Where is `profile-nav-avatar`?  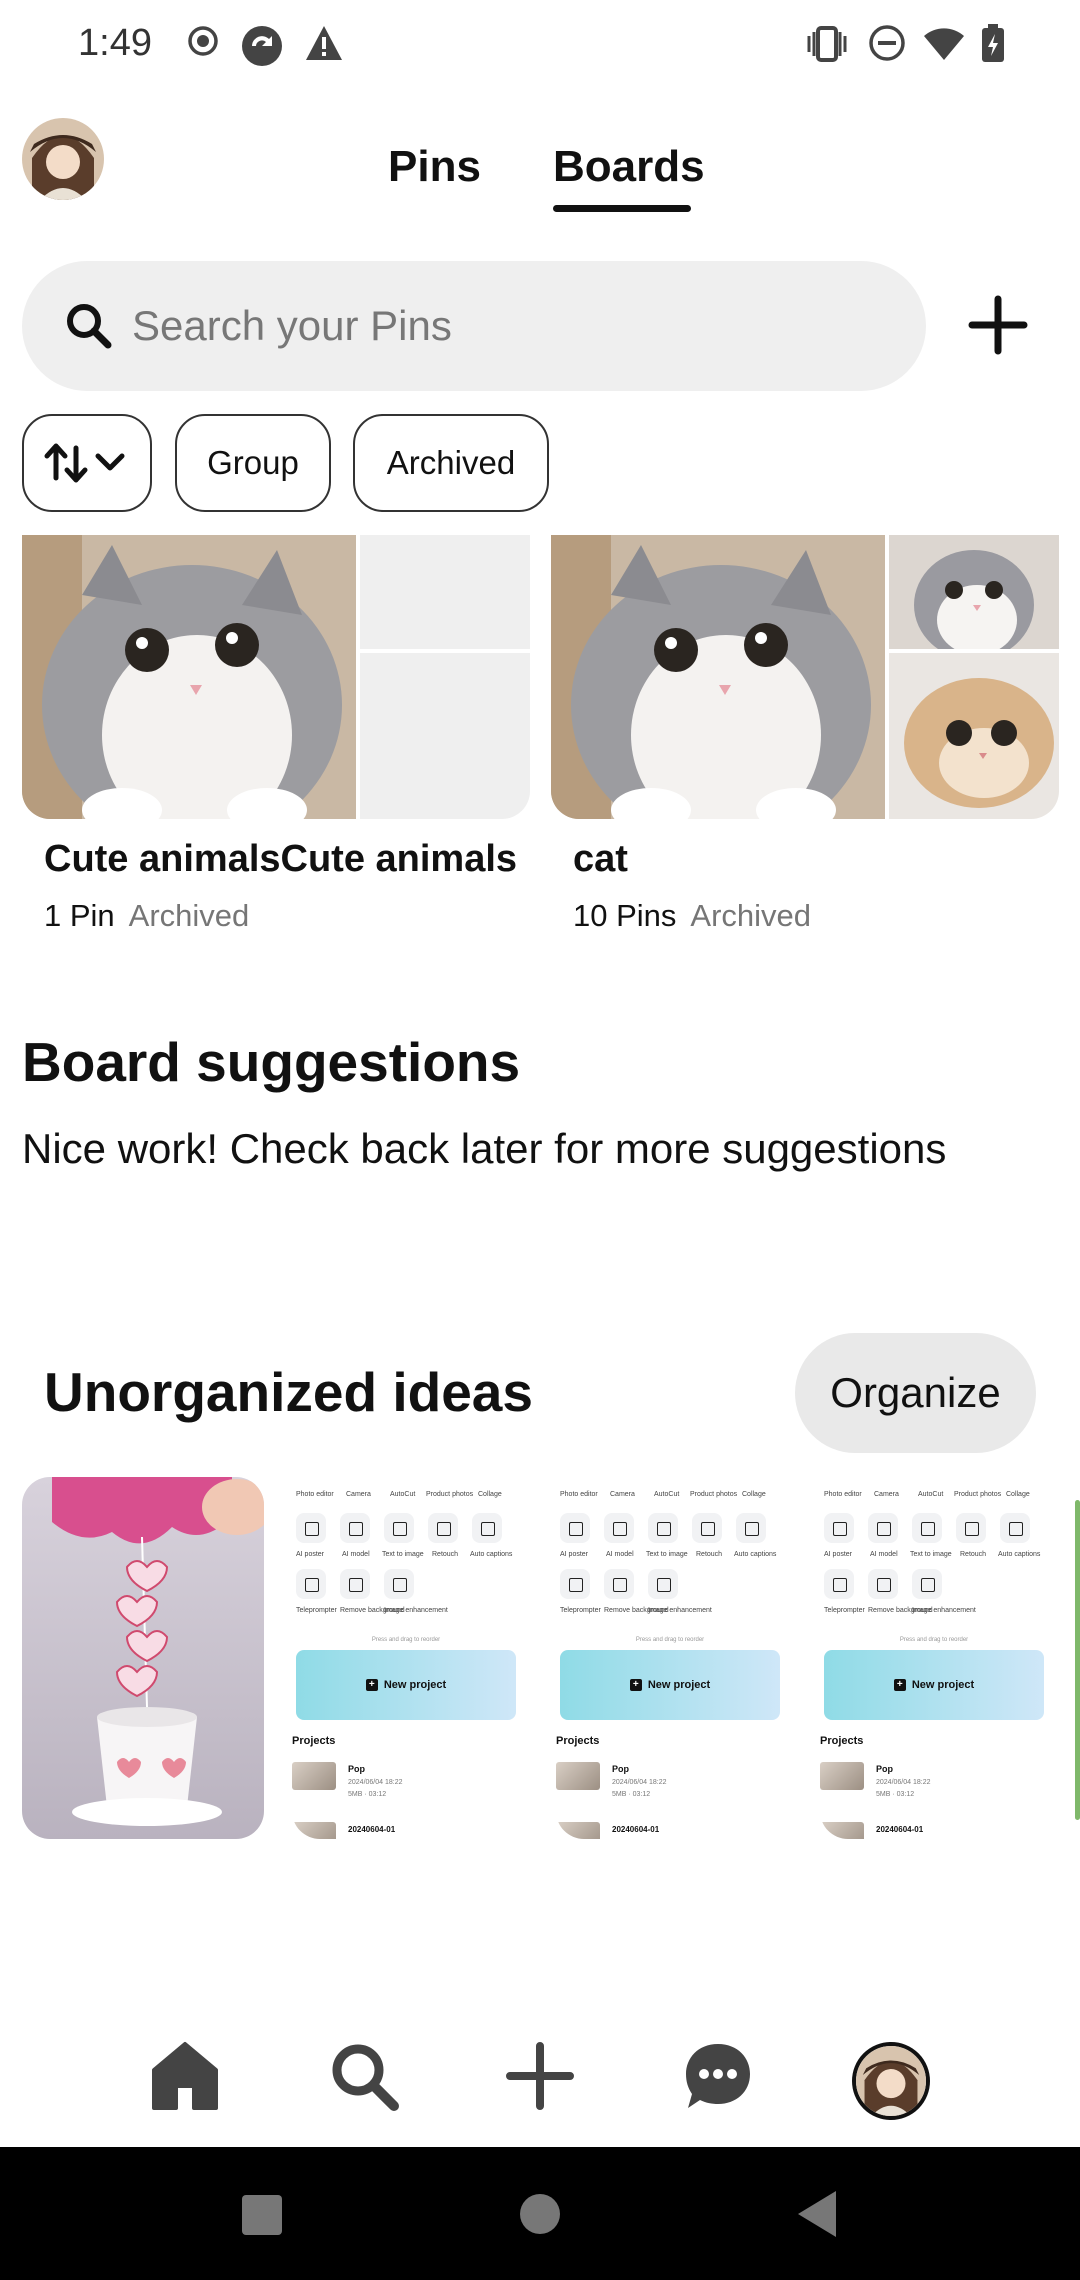
profile-nav-avatar is located at coordinates (891, 2081).